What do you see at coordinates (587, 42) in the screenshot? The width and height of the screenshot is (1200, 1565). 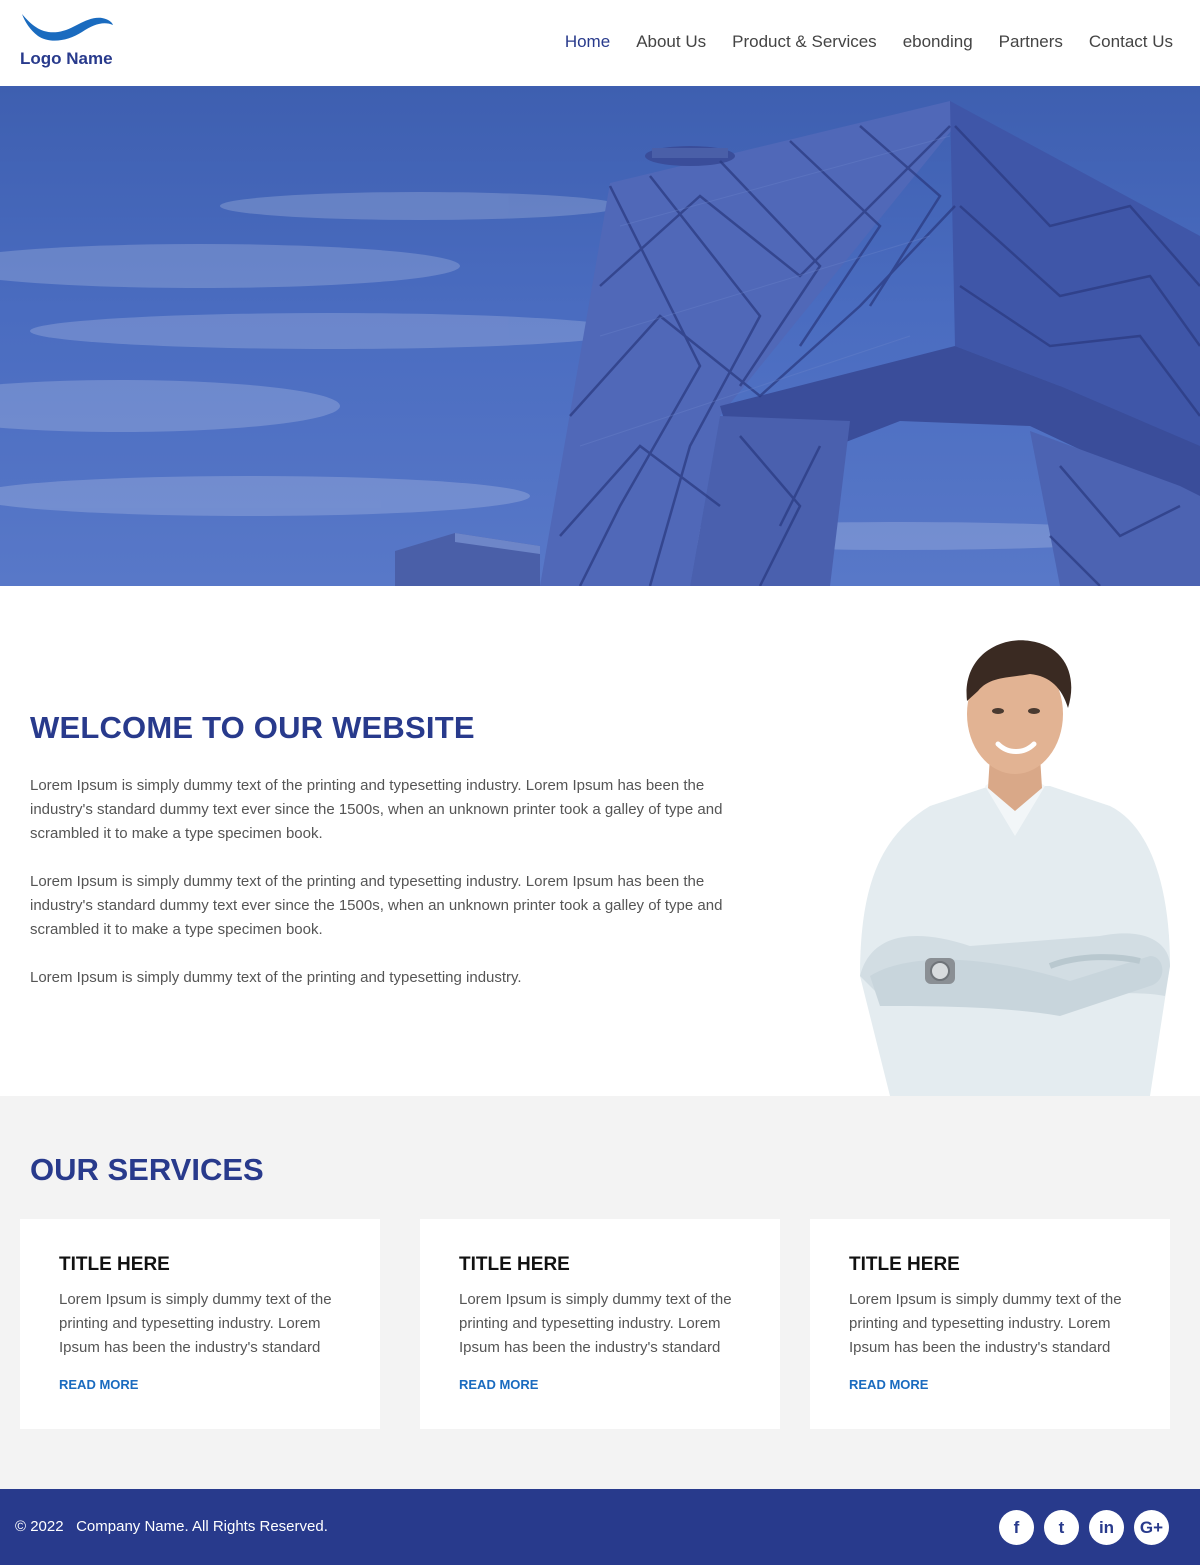 I see `nav-home: Home` at bounding box center [587, 42].